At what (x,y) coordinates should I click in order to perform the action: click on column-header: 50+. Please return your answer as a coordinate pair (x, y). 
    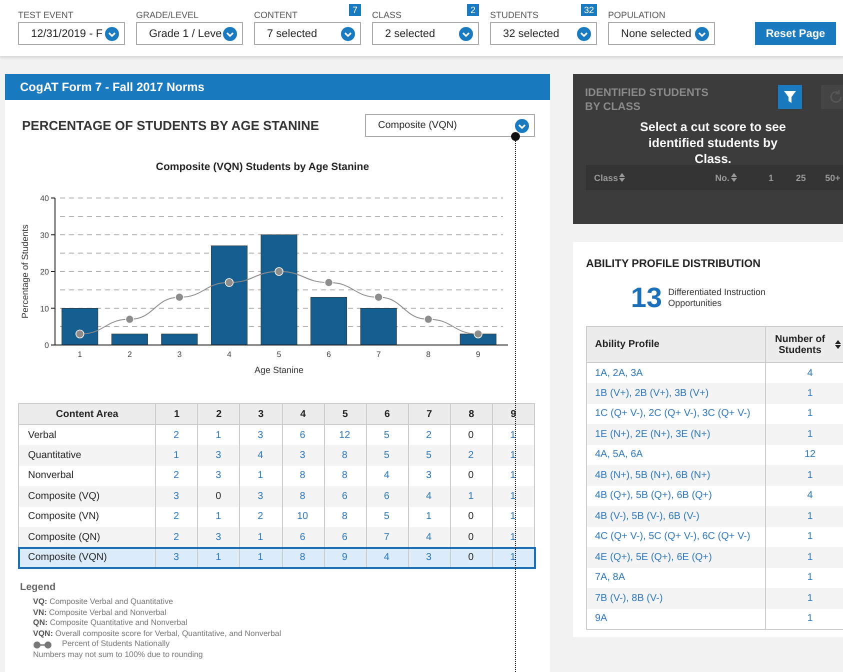
    Looking at the image, I should click on (832, 177).